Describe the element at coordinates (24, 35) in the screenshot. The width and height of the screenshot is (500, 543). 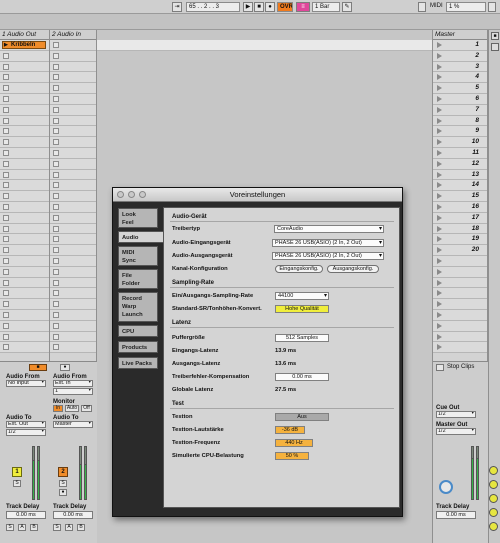
I see `track-1-header: 1 Audio Out` at that location.